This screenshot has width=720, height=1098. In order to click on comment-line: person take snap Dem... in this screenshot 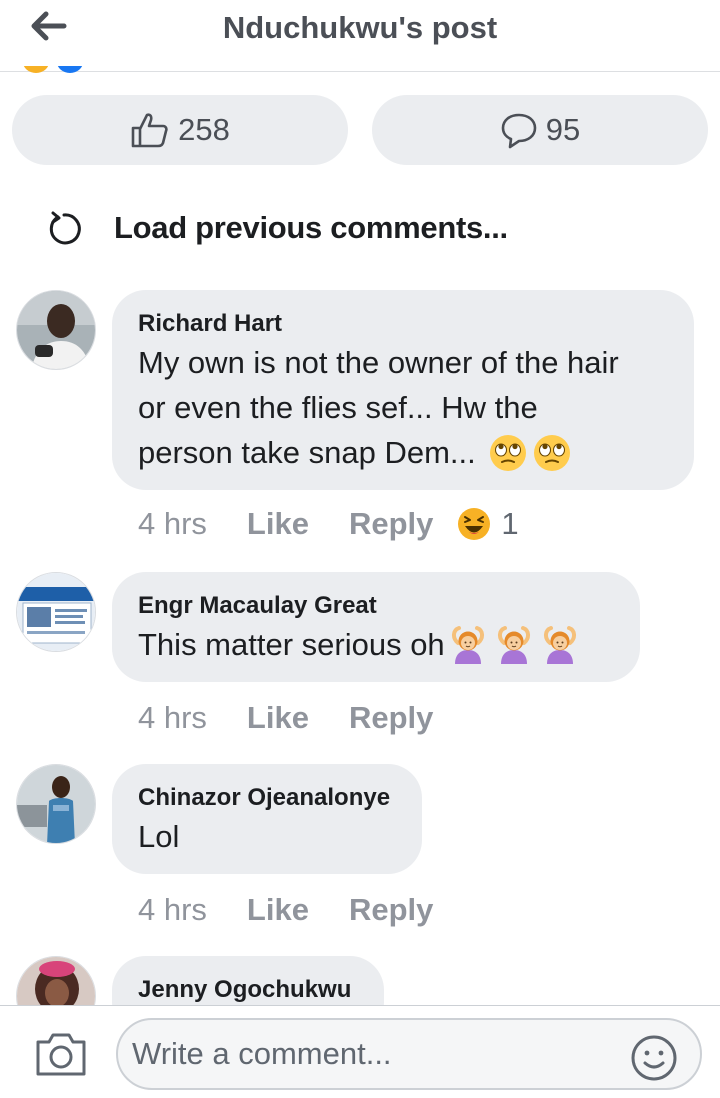, I will do `click(307, 452)`.